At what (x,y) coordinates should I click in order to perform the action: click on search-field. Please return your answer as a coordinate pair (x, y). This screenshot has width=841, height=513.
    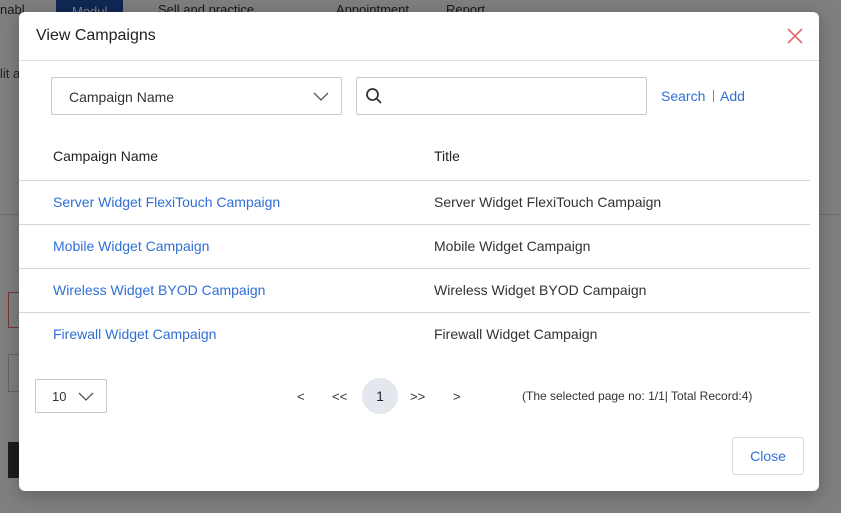
    Looking at the image, I should click on (501, 96).